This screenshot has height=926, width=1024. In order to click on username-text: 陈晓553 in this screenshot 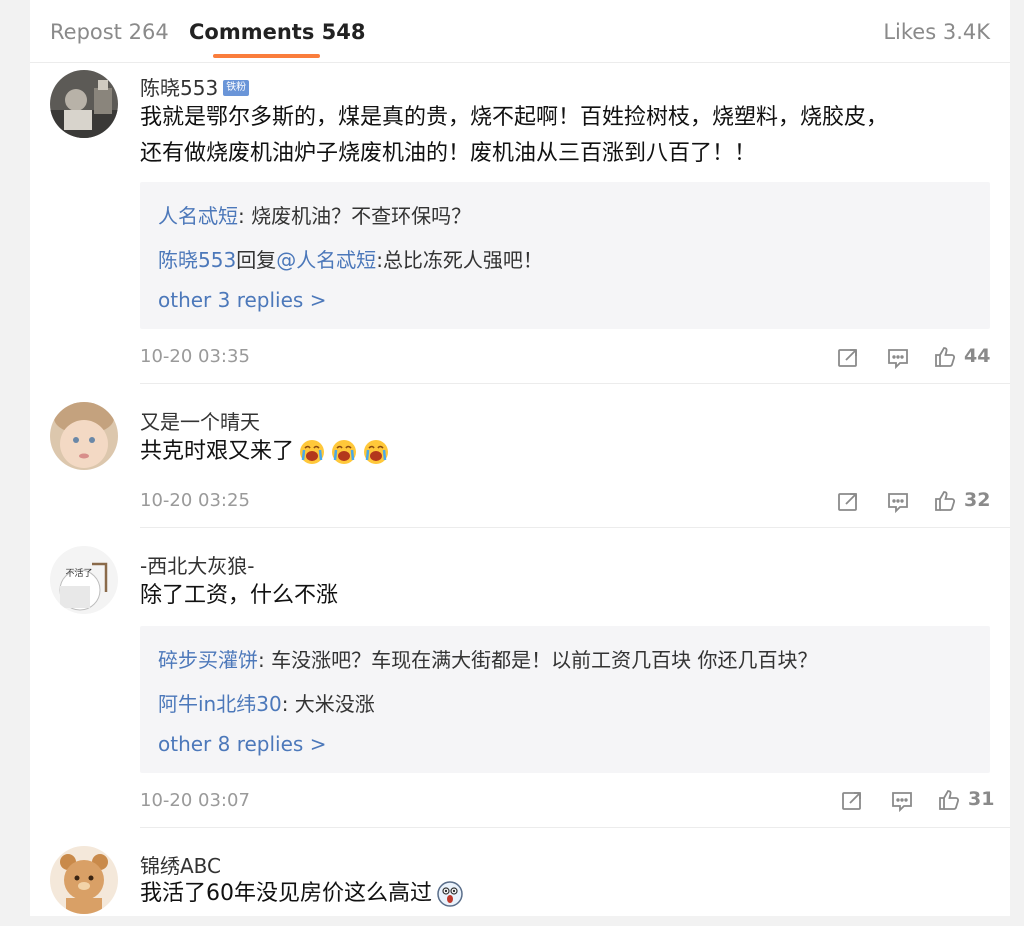, I will do `click(179, 88)`.